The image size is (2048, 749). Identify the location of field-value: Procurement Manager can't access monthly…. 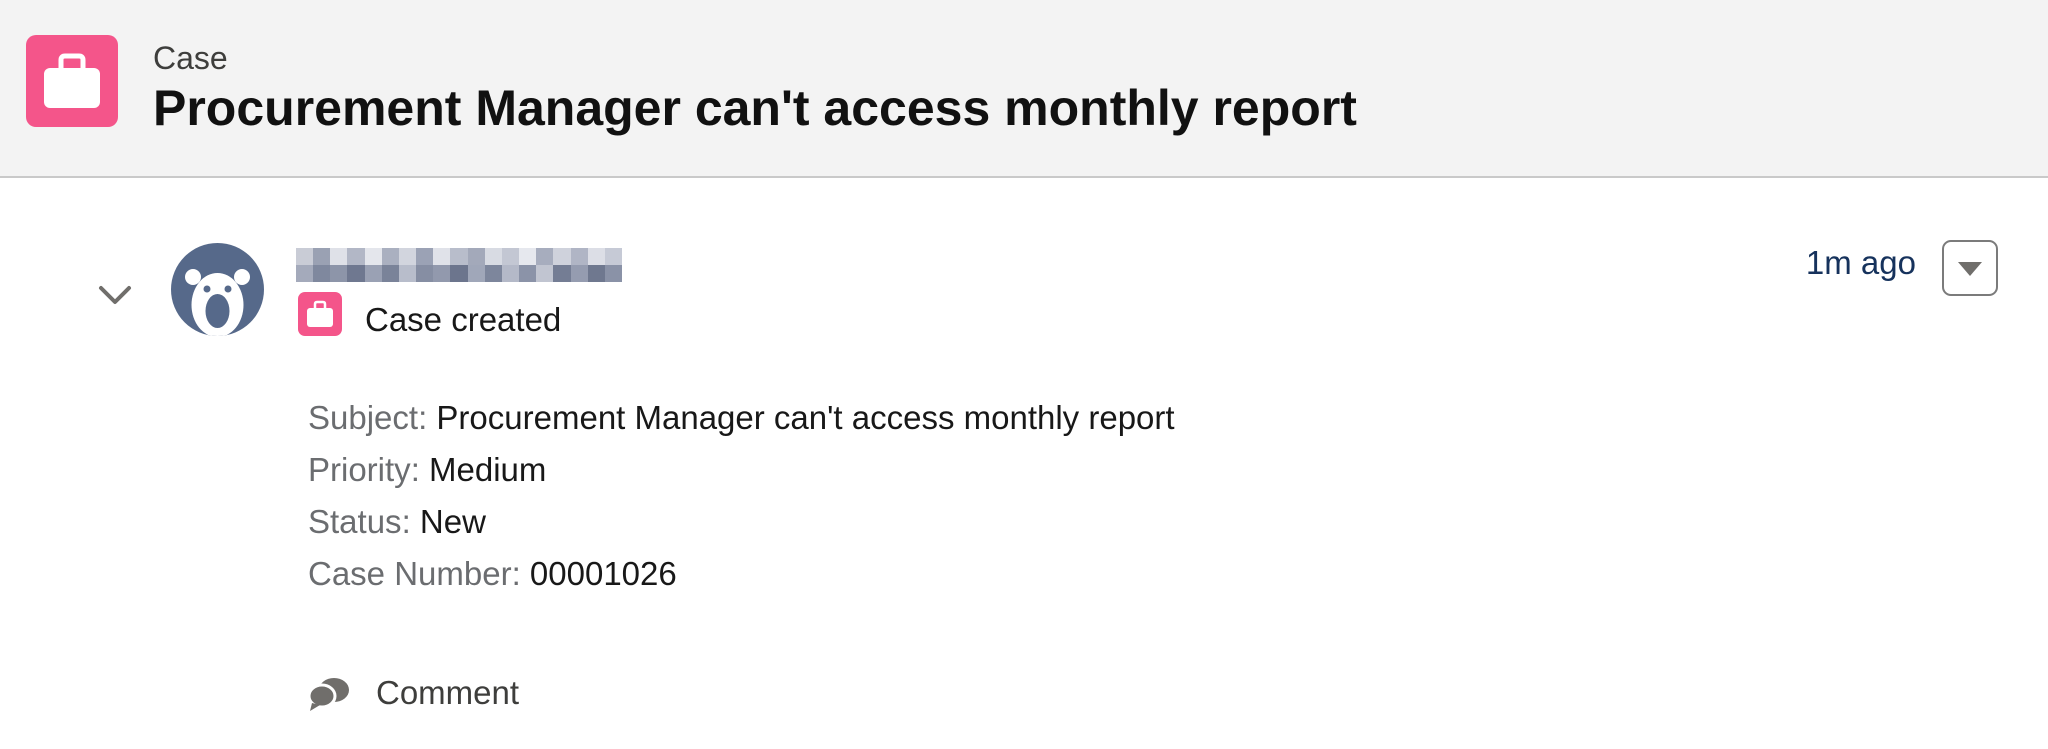
(805, 417).